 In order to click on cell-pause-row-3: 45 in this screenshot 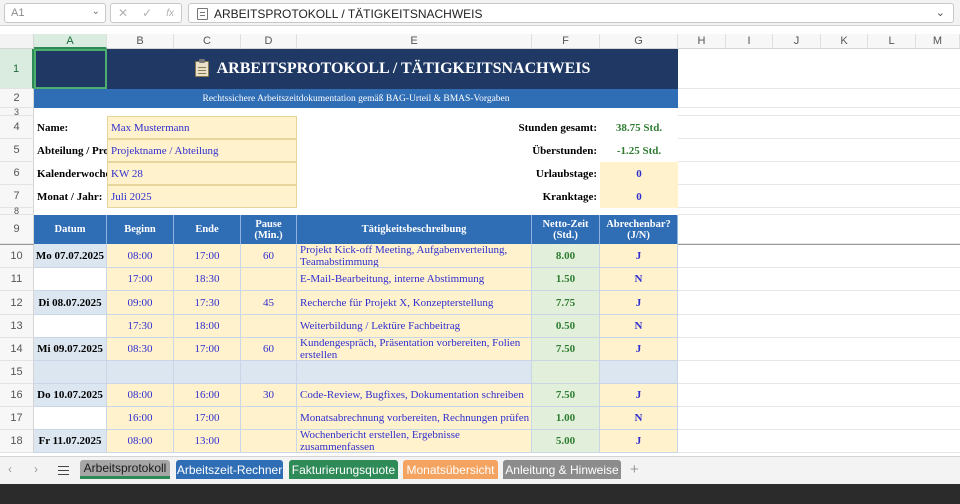, I will do `click(269, 303)`.